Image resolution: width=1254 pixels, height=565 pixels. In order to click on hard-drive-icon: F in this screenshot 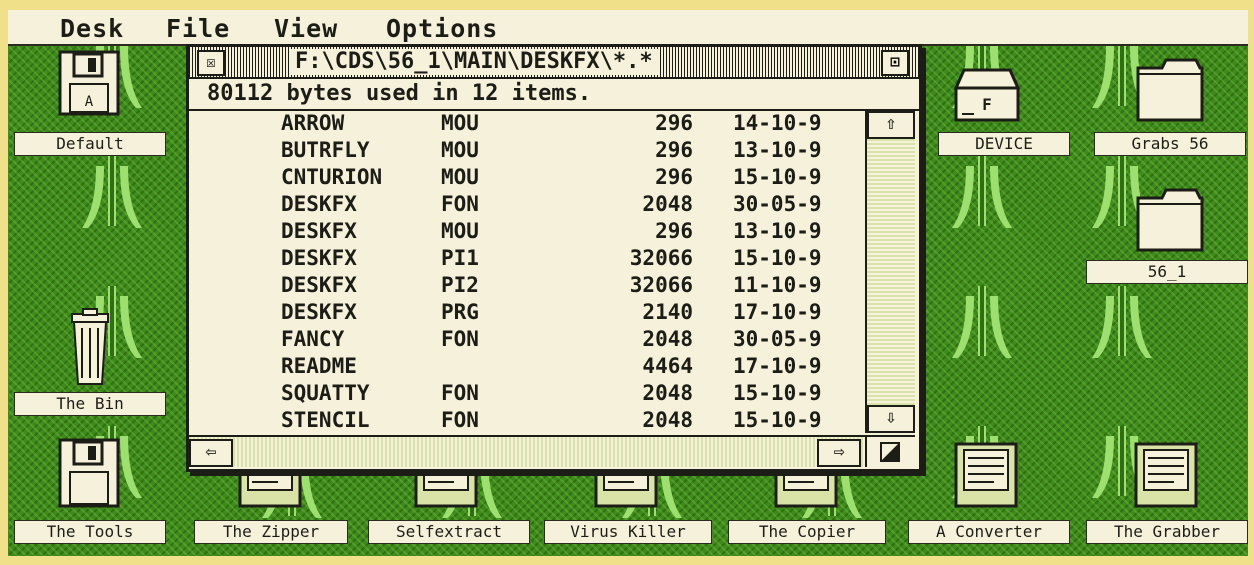, I will do `click(987, 95)`.